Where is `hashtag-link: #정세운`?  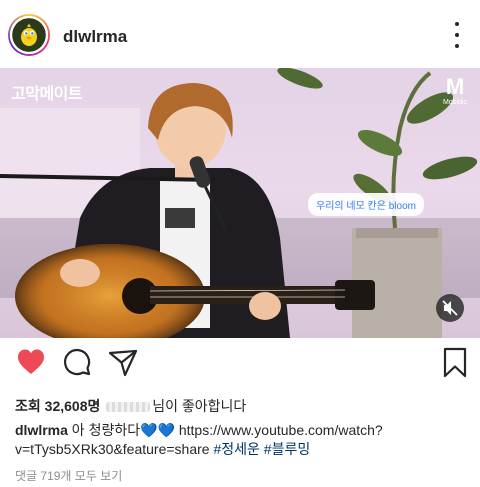
hashtag-link: #정세운 is located at coordinates (236, 449).